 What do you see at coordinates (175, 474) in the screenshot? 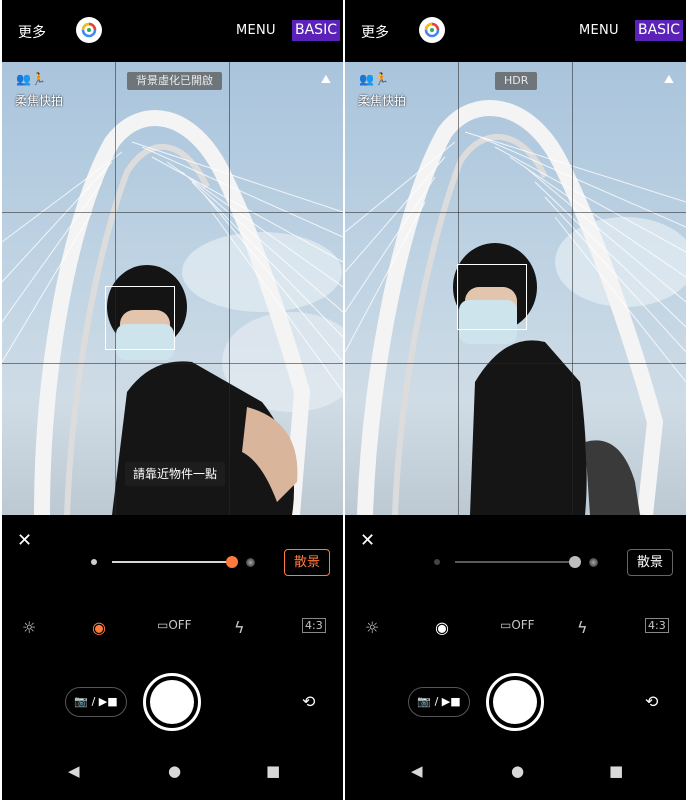
I see `hint-chip: 請靠近物件一點` at bounding box center [175, 474].